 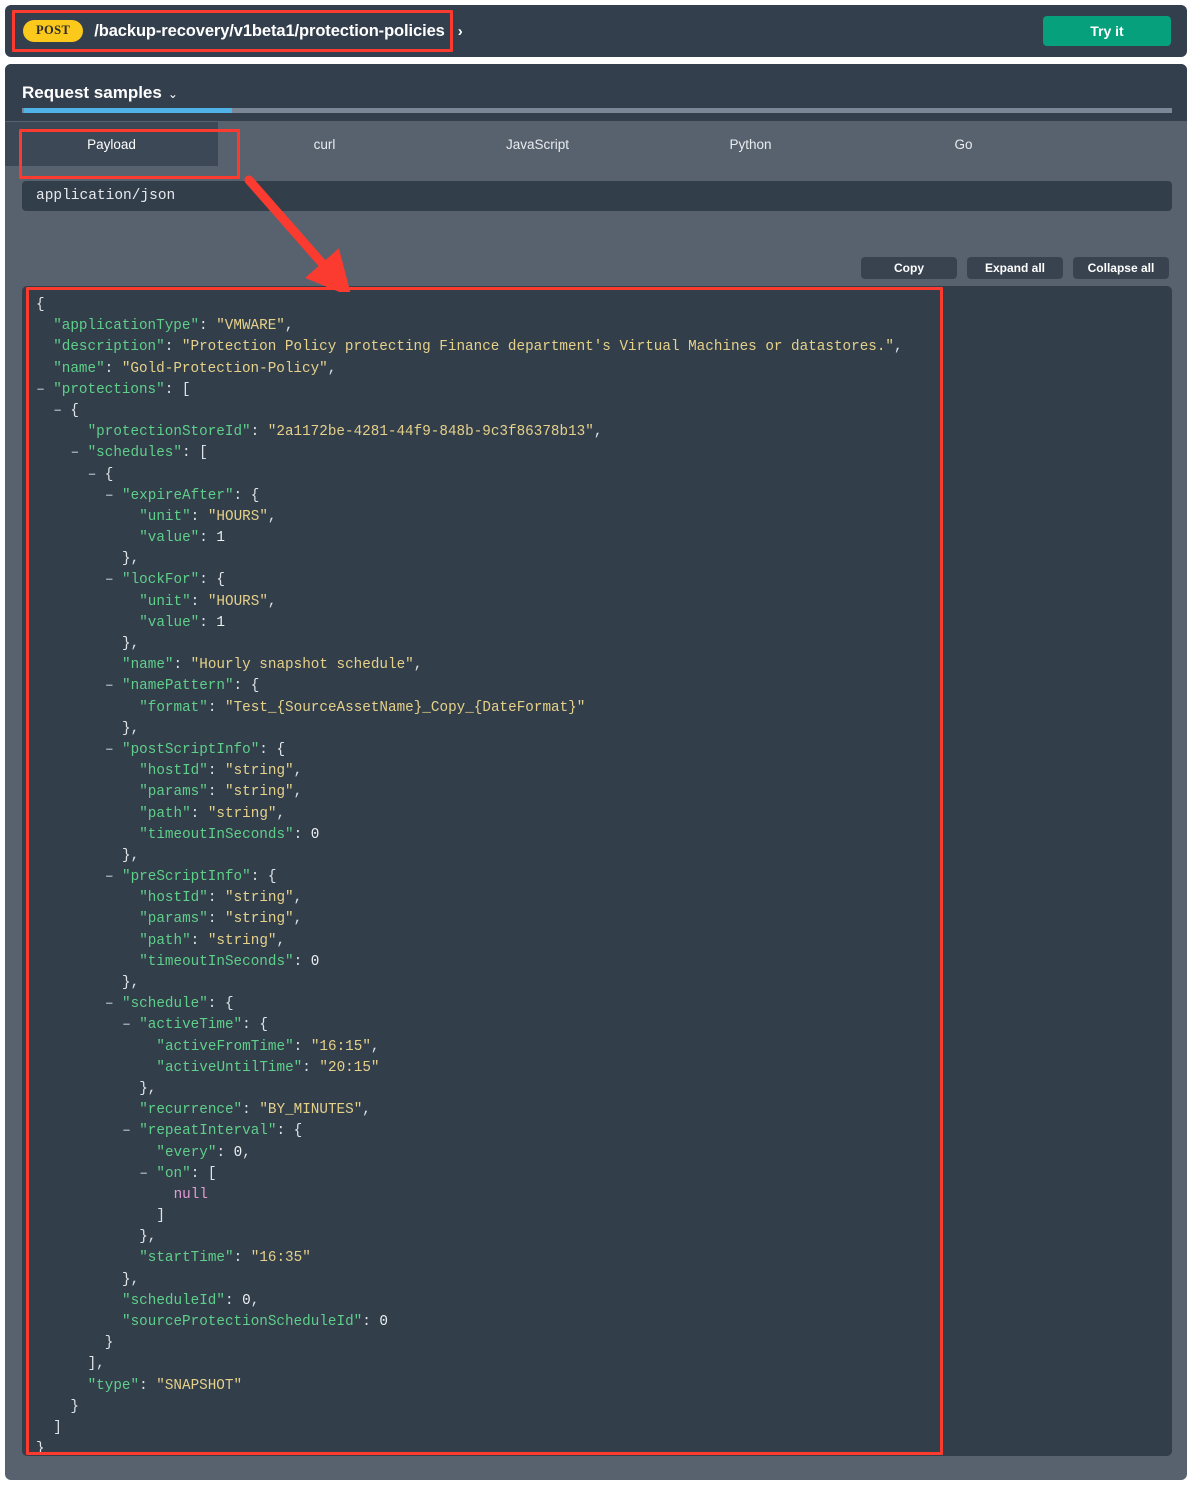 I want to click on language-tabs: Payload curl JavaScript Python Go, so click(x=596, y=144).